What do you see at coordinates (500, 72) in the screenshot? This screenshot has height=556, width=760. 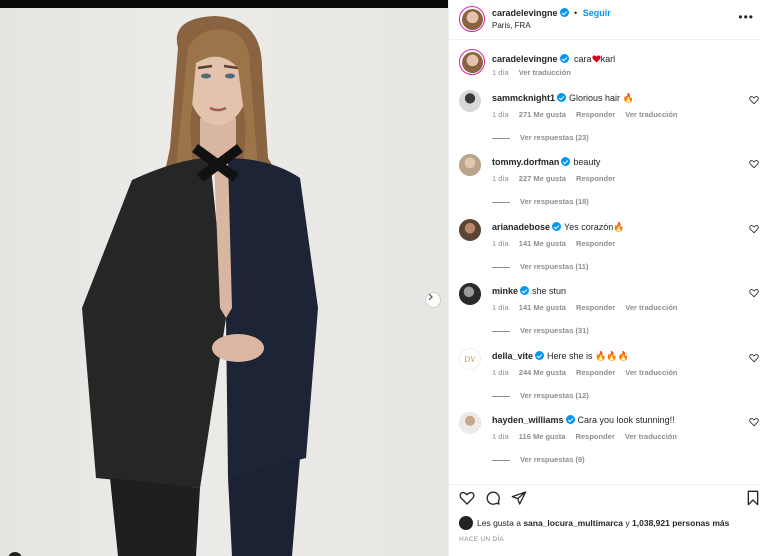 I see `caption-time: 1 día` at bounding box center [500, 72].